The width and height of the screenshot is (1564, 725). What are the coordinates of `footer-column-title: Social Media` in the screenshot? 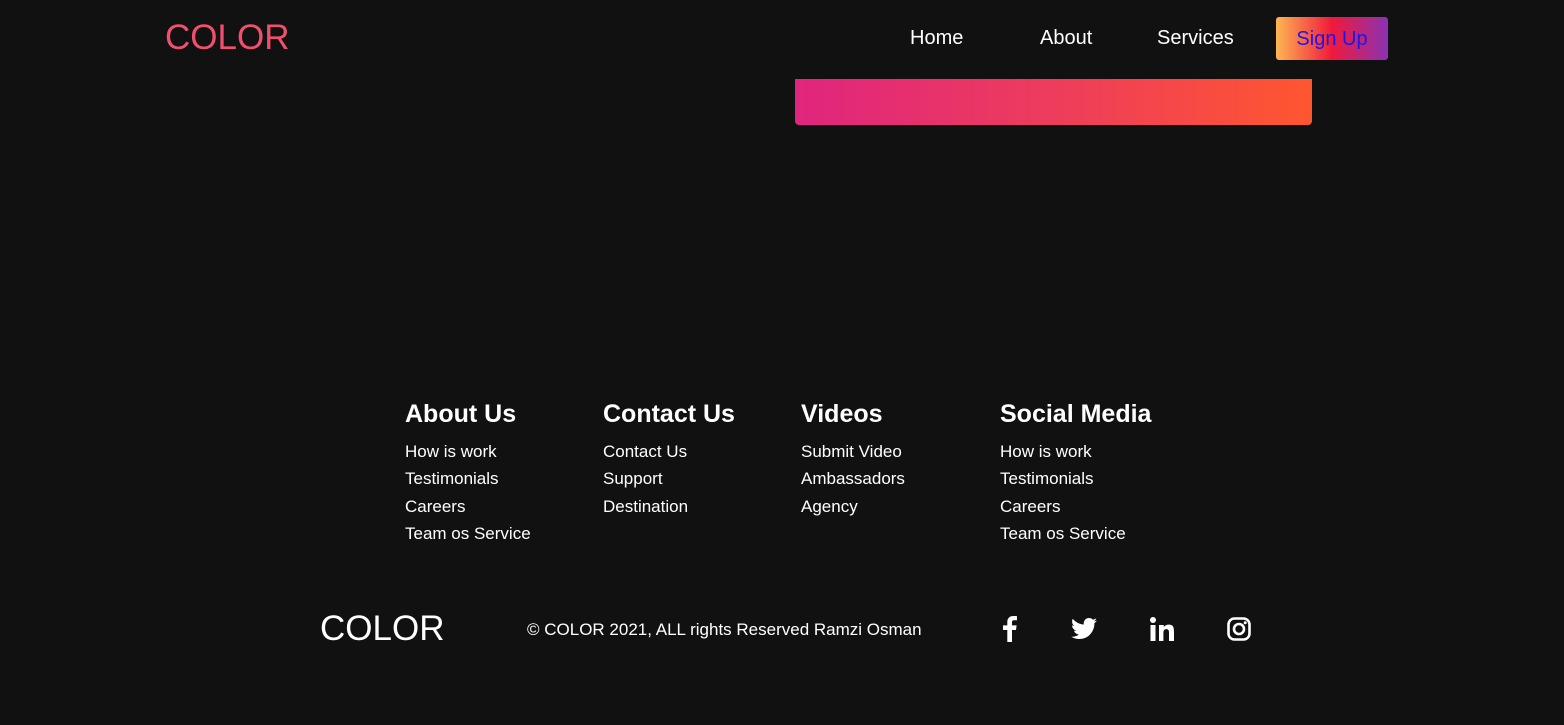 It's located at (1076, 414).